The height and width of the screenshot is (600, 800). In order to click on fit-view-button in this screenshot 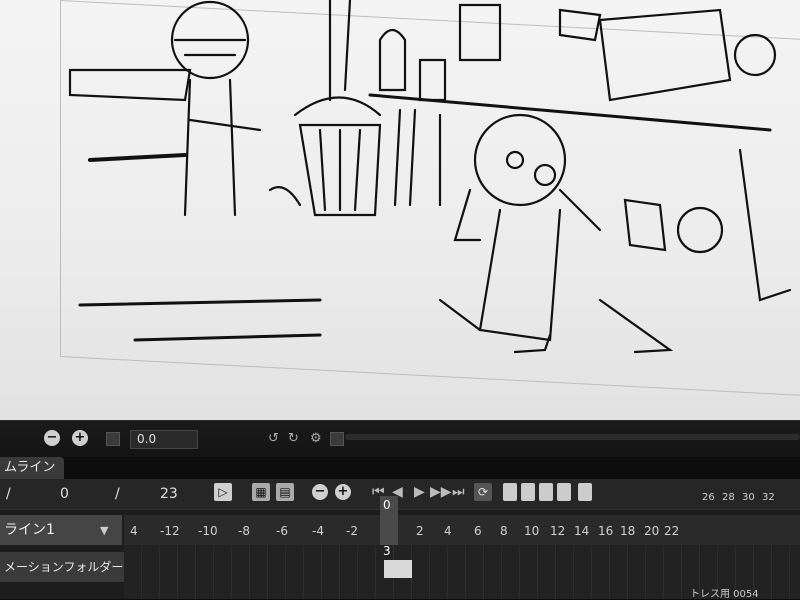, I will do `click(113, 439)`.